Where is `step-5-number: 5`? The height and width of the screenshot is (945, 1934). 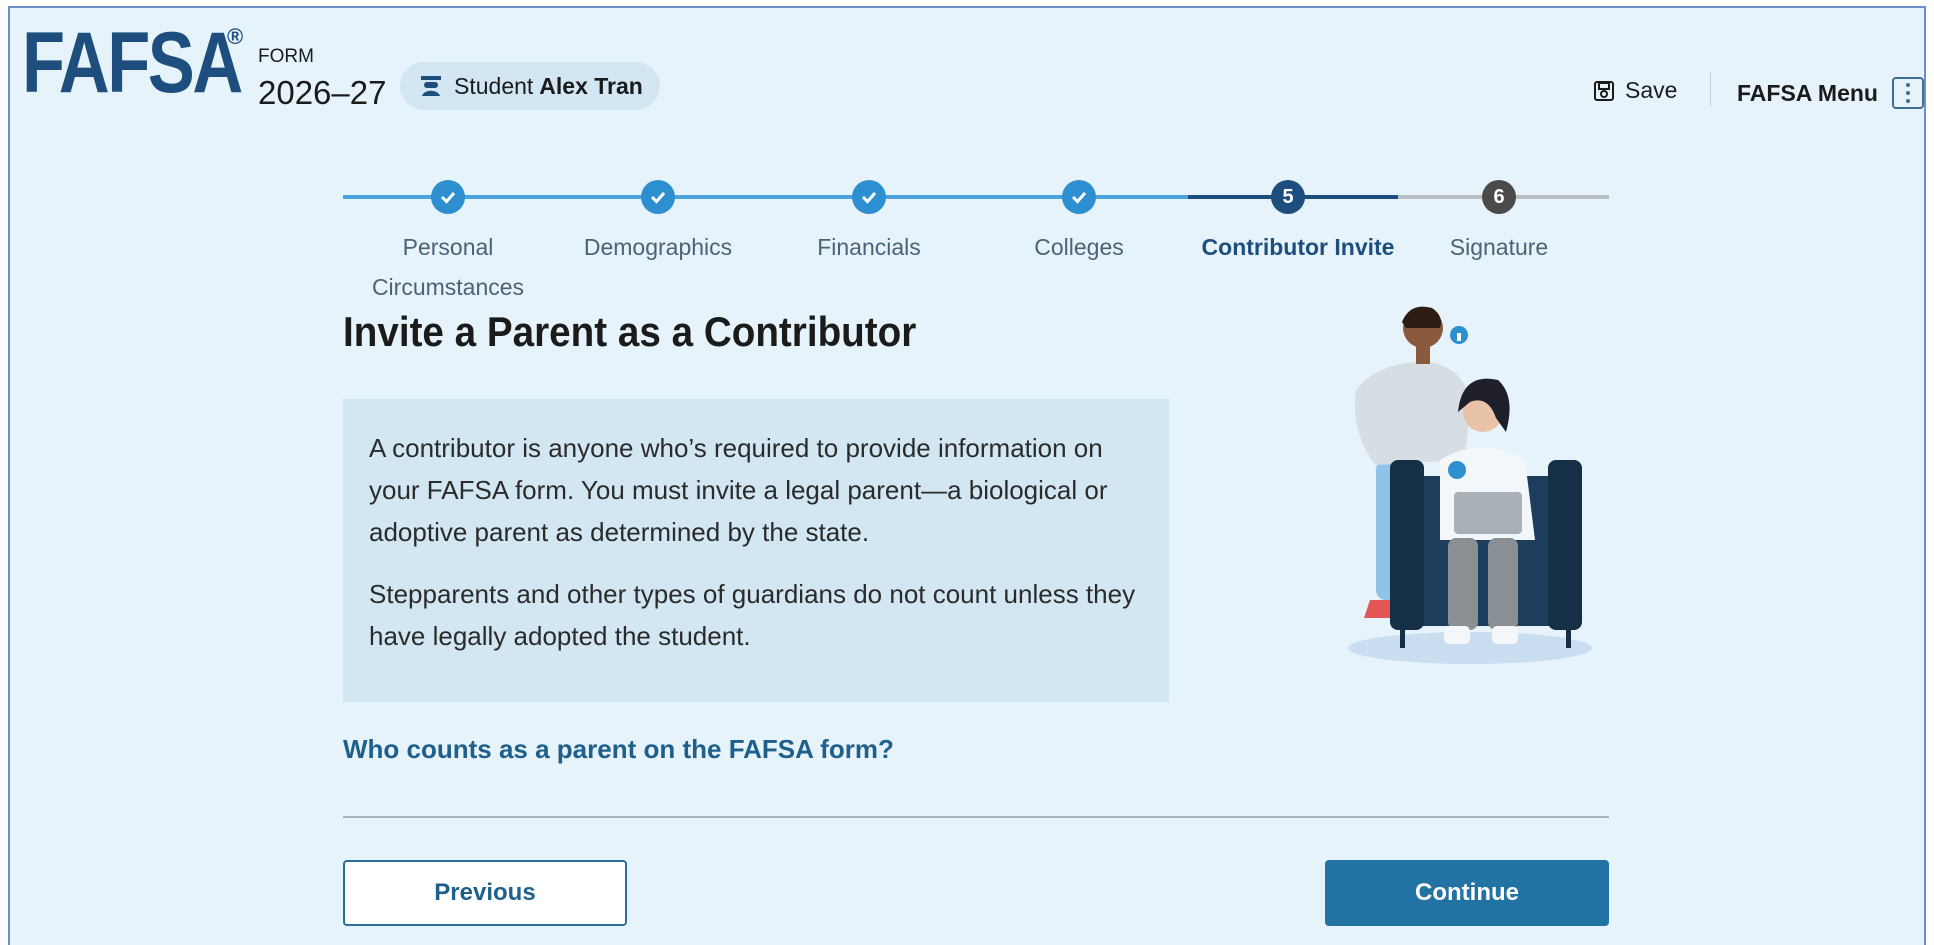 step-5-number: 5 is located at coordinates (1288, 197).